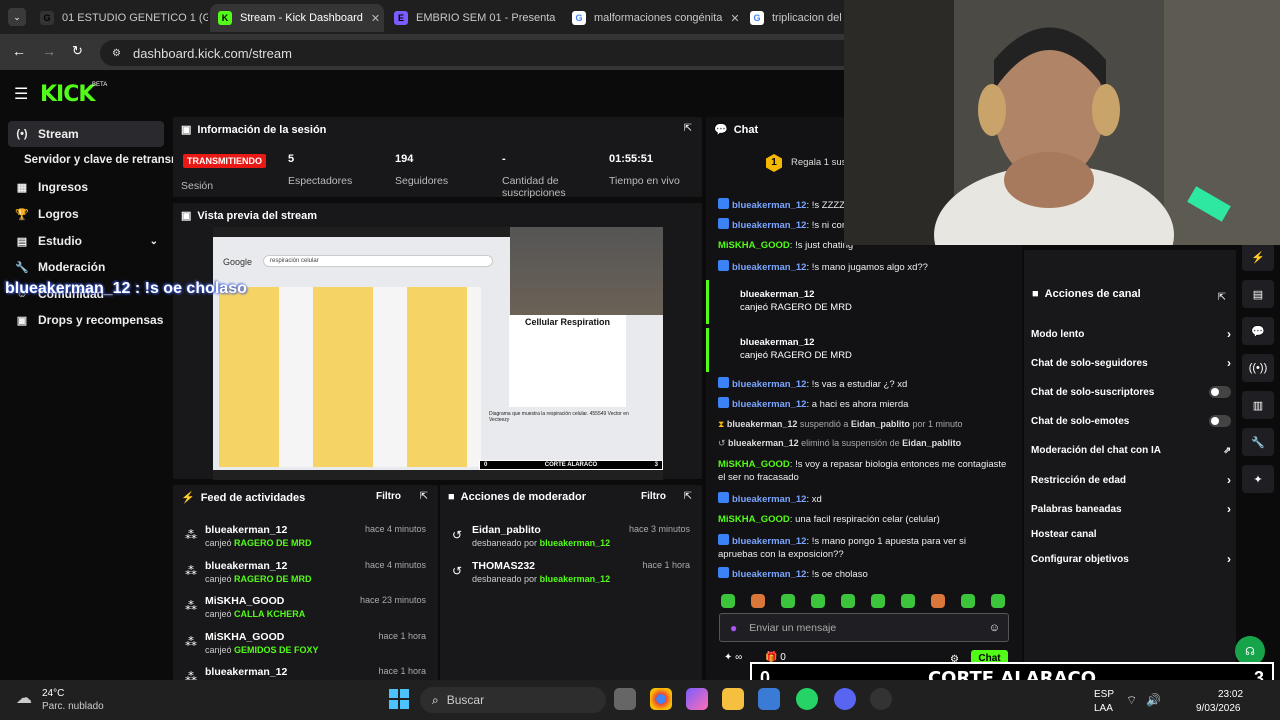  What do you see at coordinates (1258, 294) in the screenshot?
I see `notes-rail-button: ▤` at bounding box center [1258, 294].